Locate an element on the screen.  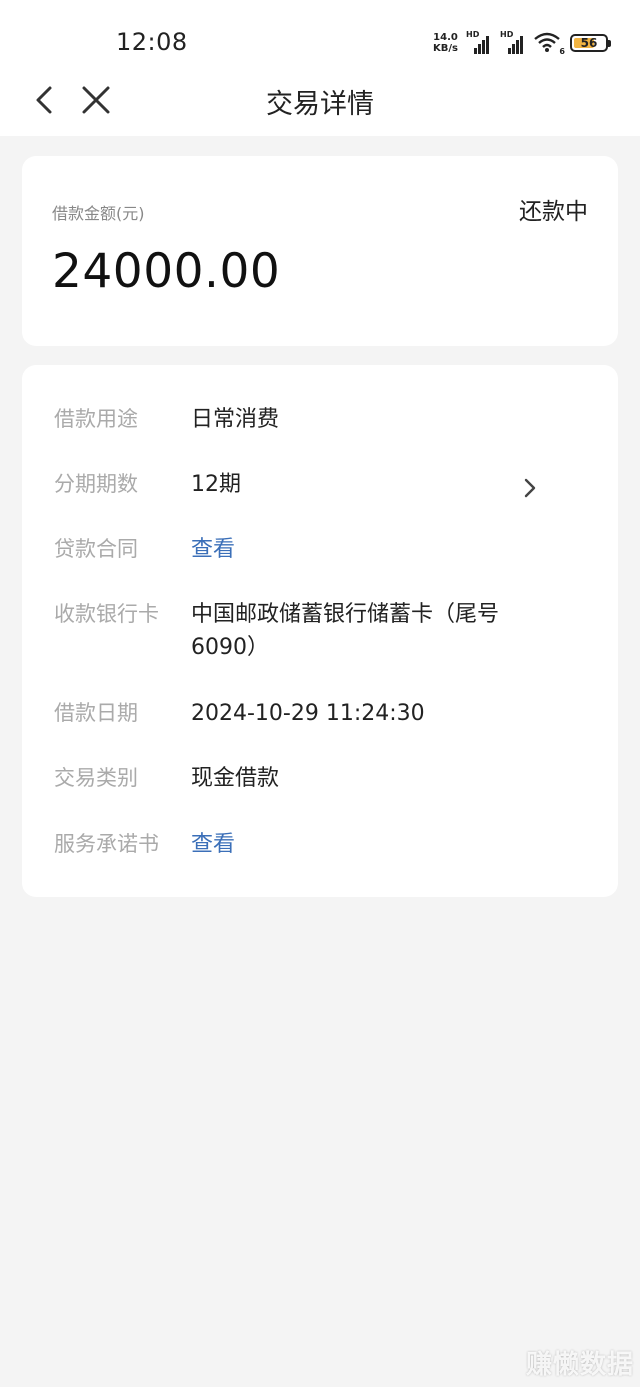
status-icons: 14.0 KB/s HD HD 6 56 is located at coordinates (522, 43).